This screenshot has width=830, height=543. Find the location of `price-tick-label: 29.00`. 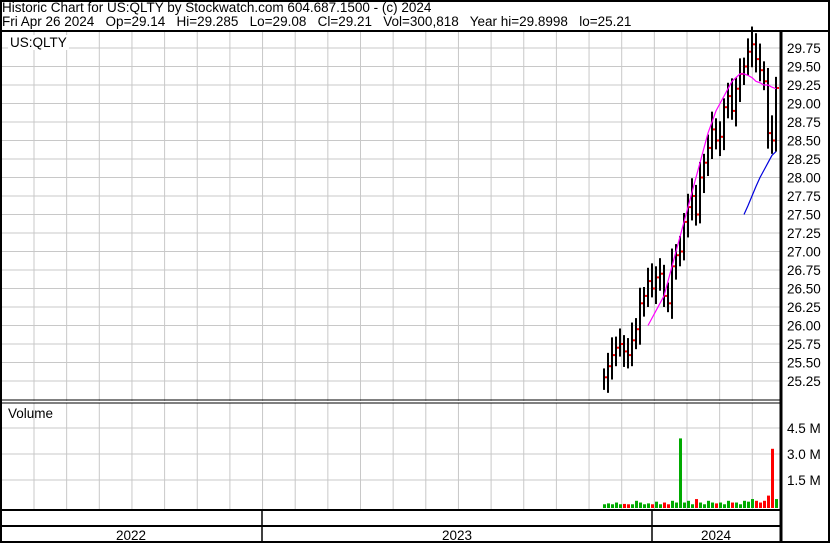

price-tick-label: 29.00 is located at coordinates (804, 104).